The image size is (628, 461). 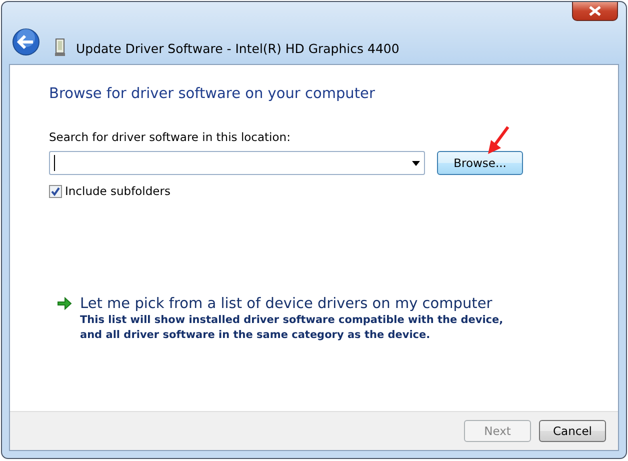 What do you see at coordinates (238, 48) in the screenshot?
I see `window-title: Update Driver Software - Intel(R) HD Graphics 4400` at bounding box center [238, 48].